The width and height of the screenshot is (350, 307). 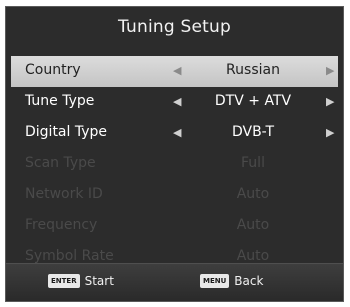 I want to click on menu-key-icon: MENU, so click(x=215, y=281).